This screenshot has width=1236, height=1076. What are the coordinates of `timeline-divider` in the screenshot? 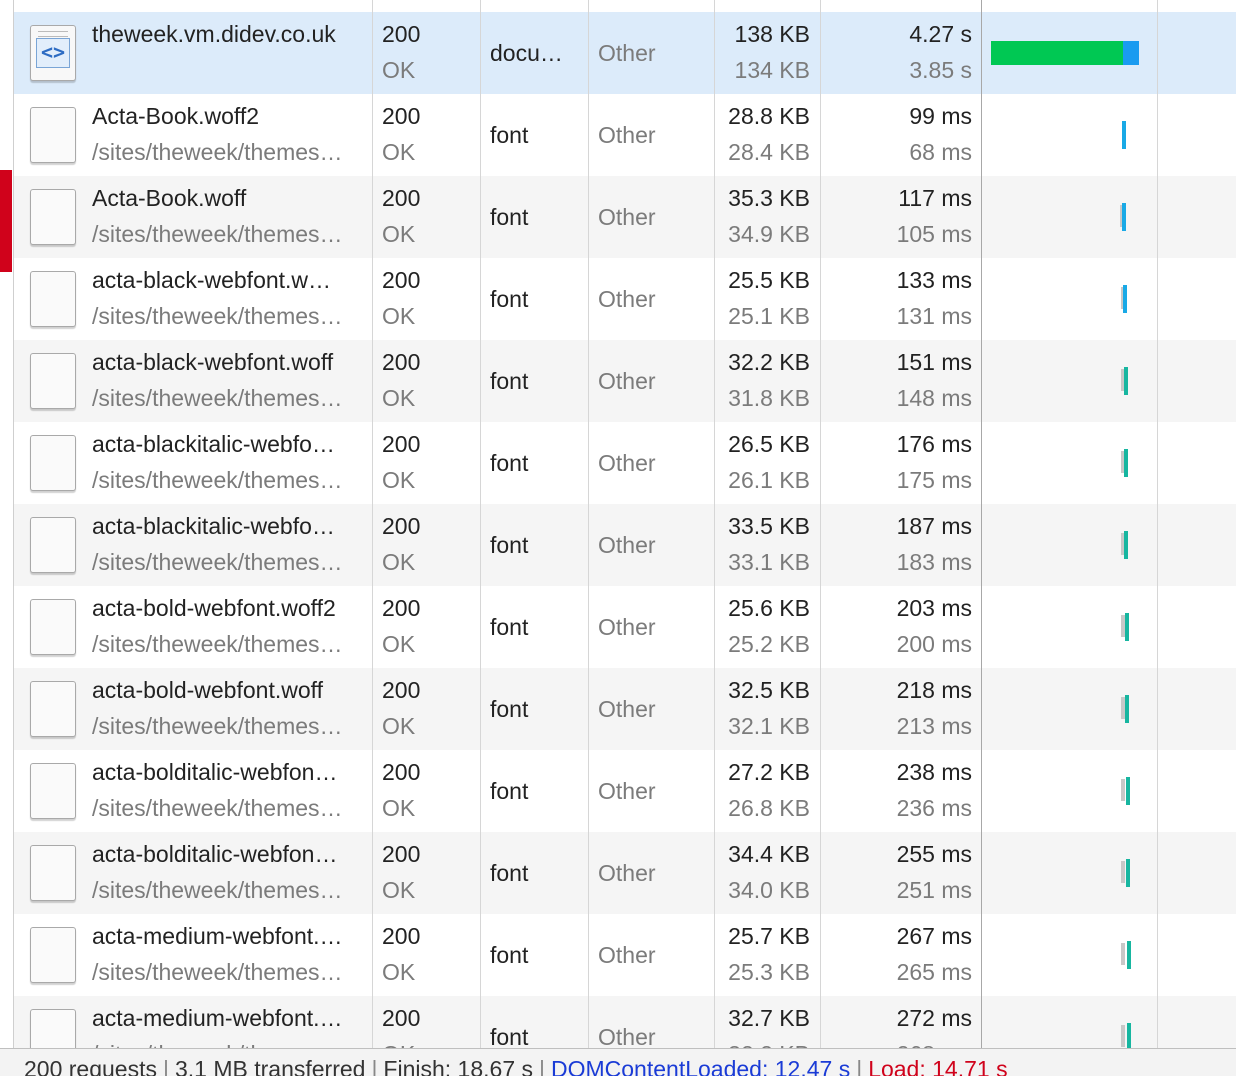 It's located at (981, 524).